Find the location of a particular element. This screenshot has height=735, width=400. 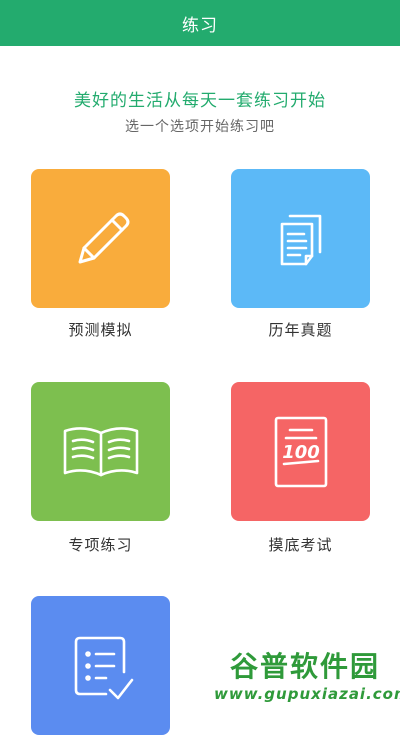

past-papers-tile is located at coordinates (300, 238).